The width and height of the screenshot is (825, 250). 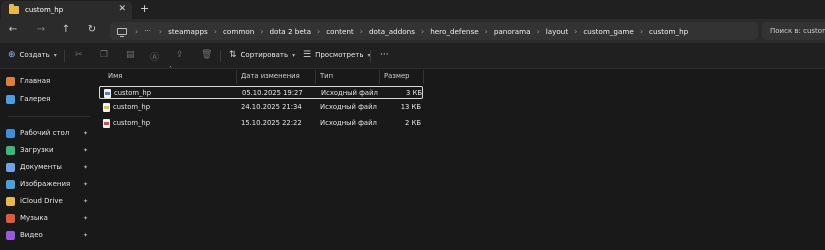 What do you see at coordinates (45, 184) in the screenshot?
I see `sidebar-item-label: Изображения` at bounding box center [45, 184].